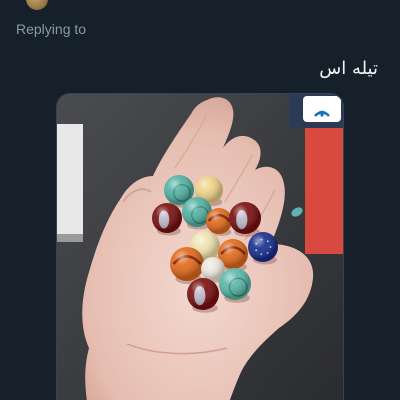 Image resolution: width=400 pixels, height=400 pixels. I want to click on wifi-logo-icon, so click(322, 109).